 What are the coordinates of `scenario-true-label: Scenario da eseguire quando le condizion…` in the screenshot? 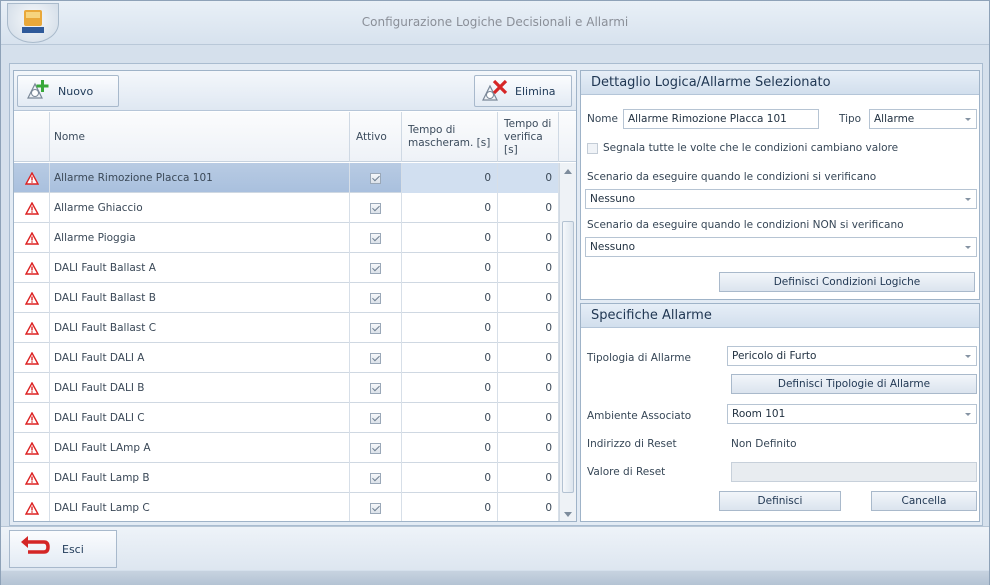 It's located at (732, 177).